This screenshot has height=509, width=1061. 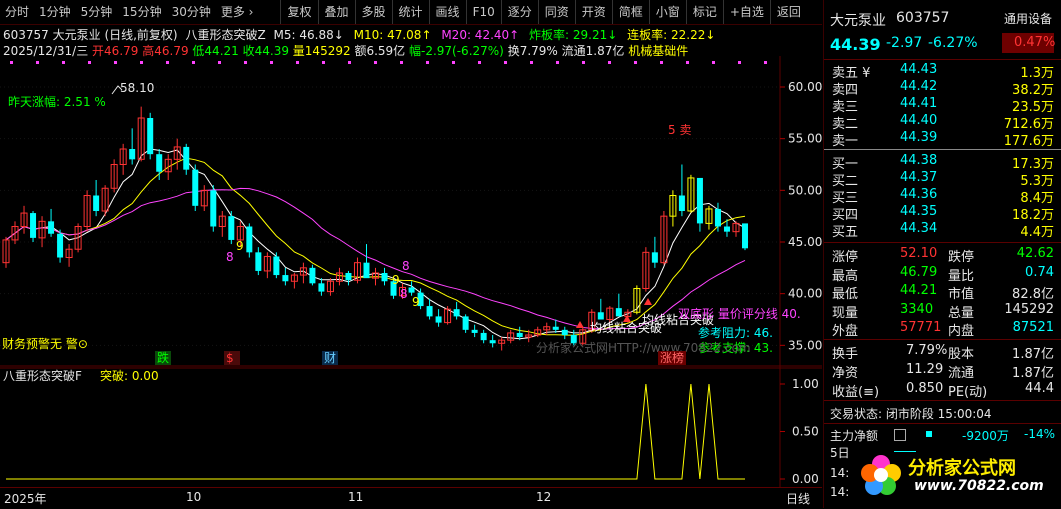 What do you see at coordinates (1039, 388) in the screenshot?
I see `stat-value: 44.4` at bounding box center [1039, 388].